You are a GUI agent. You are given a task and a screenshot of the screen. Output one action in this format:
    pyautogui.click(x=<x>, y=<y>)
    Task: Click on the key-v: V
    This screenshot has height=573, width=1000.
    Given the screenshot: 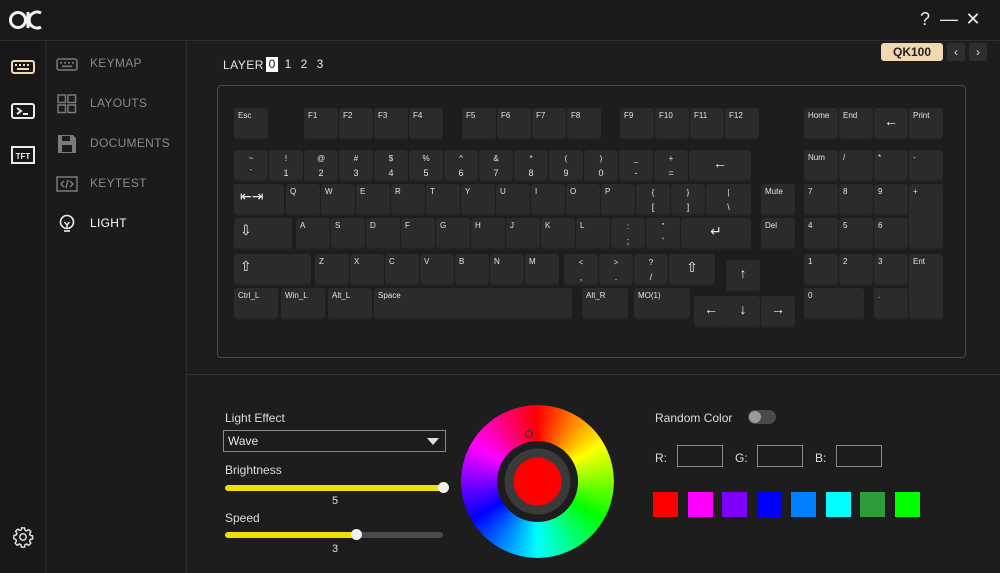 What is the action you would take?
    pyautogui.click(x=437, y=270)
    